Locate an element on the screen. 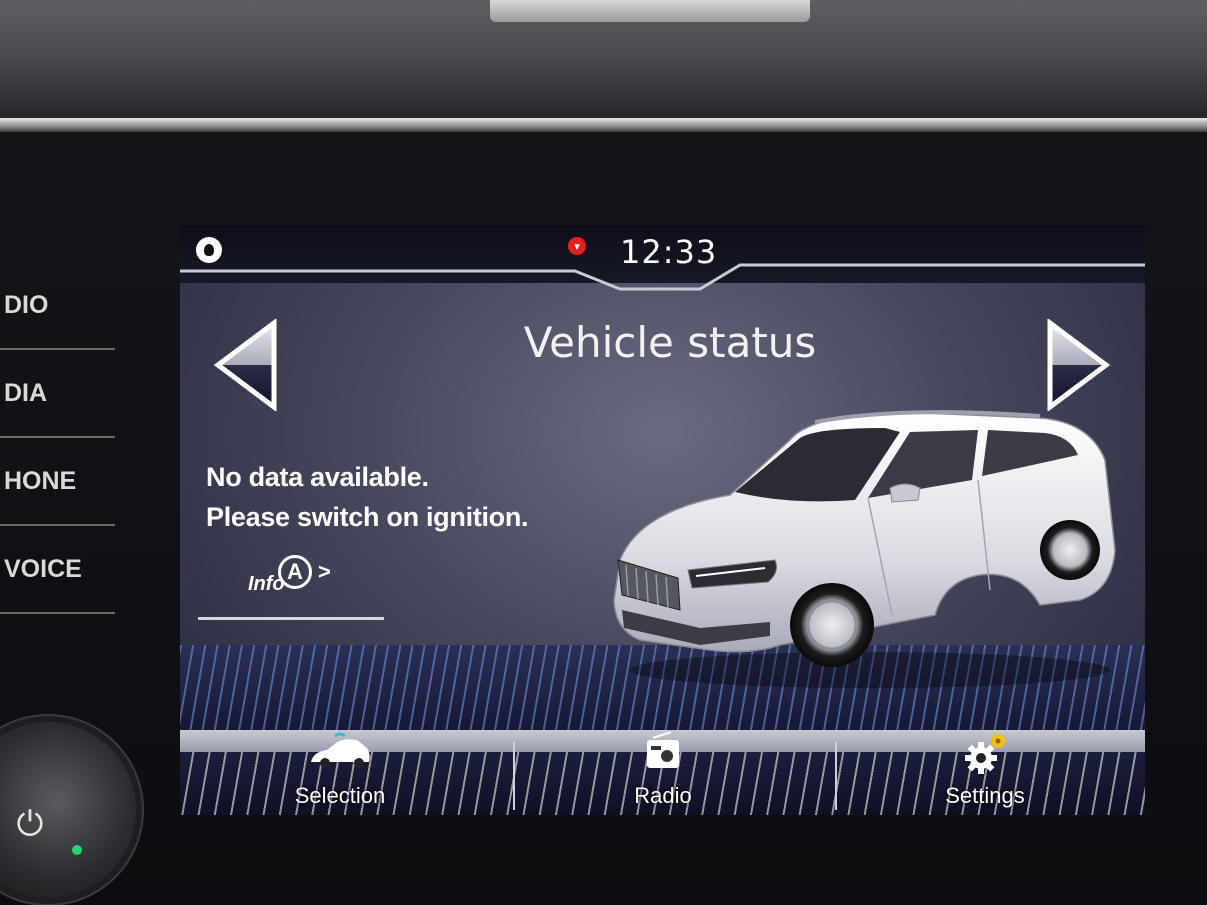  radio-icon is located at coordinates (663, 750).